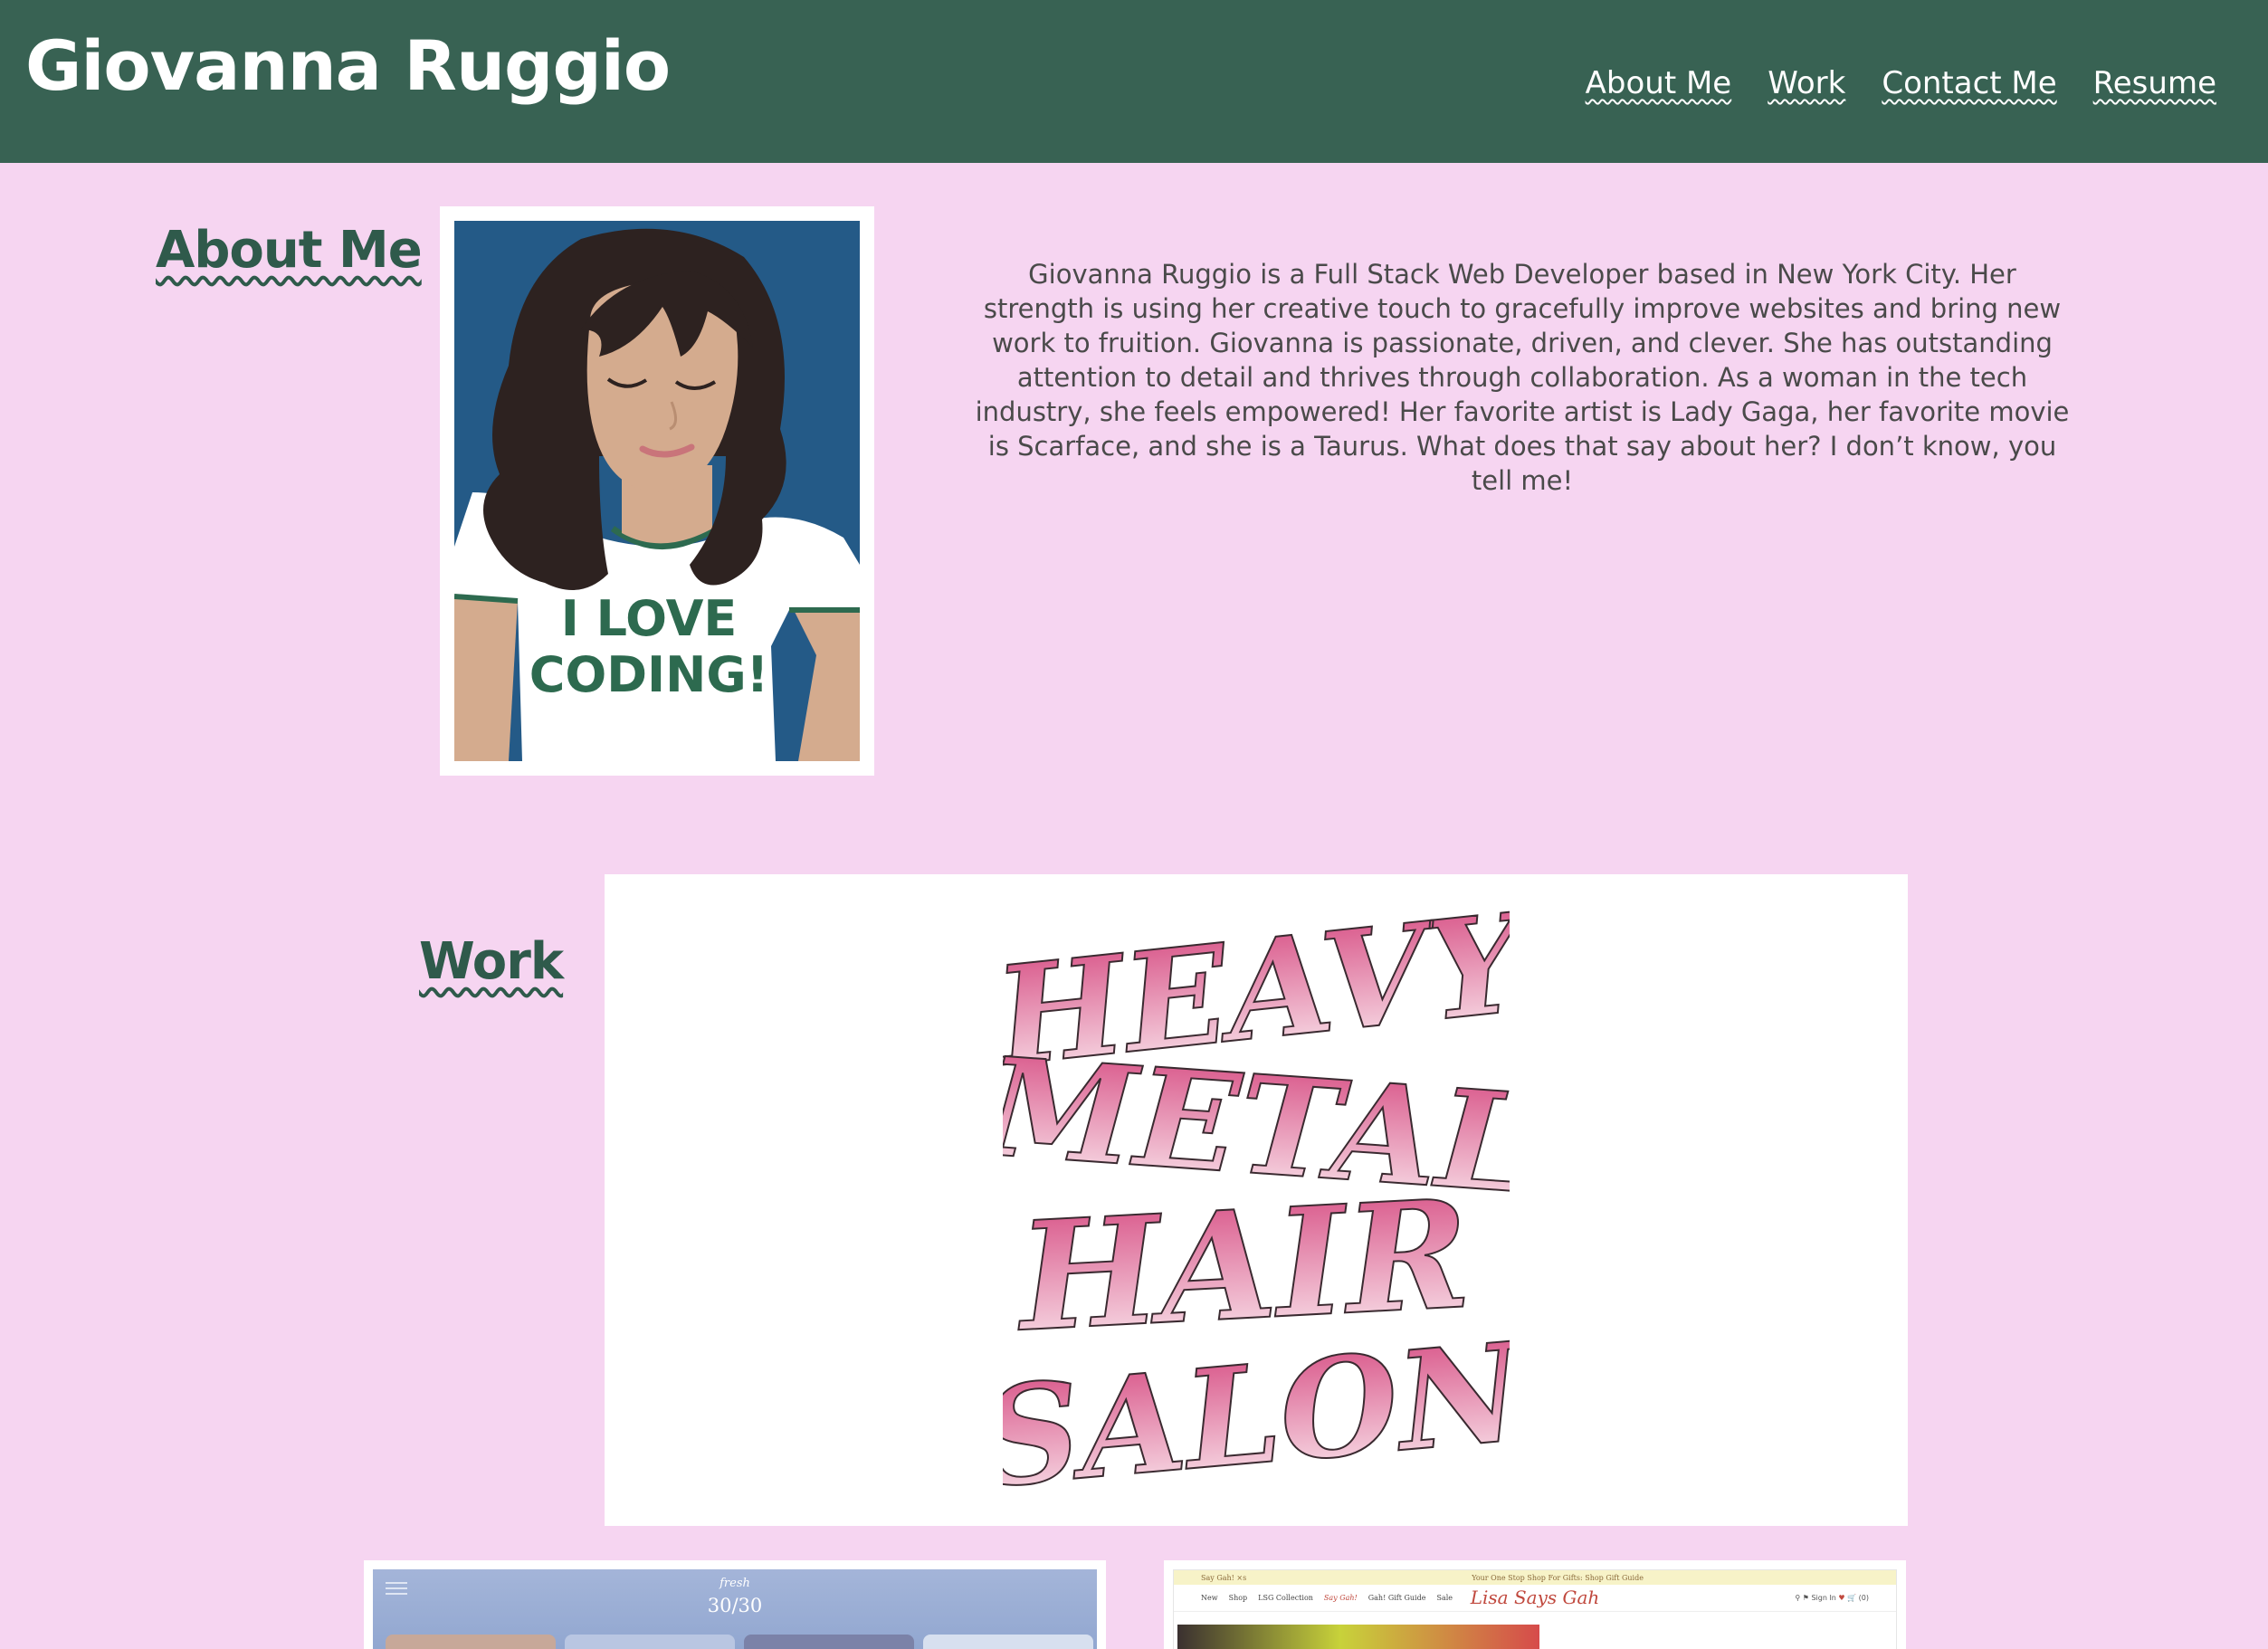  Describe the element at coordinates (1824, 1598) in the screenshot. I see `preview-sign-in: Sign In` at that location.